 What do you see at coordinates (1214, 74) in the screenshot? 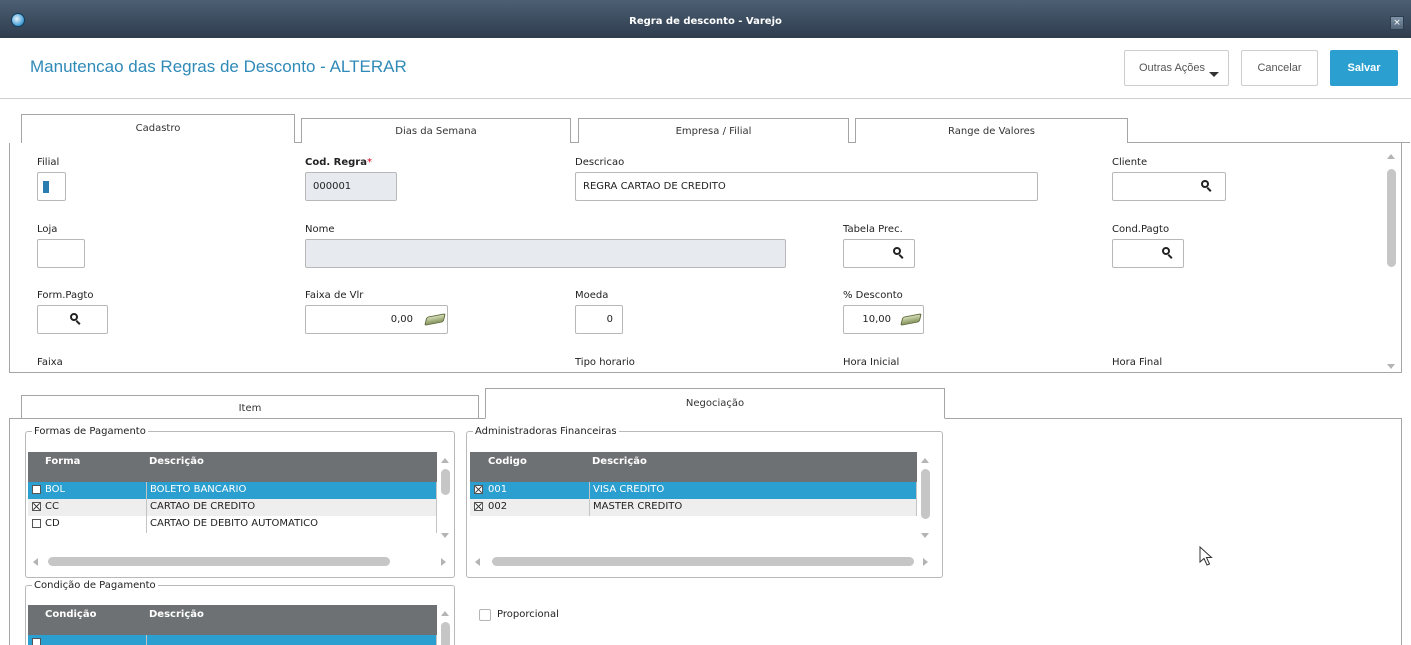
I see `chevron-down-icon` at bounding box center [1214, 74].